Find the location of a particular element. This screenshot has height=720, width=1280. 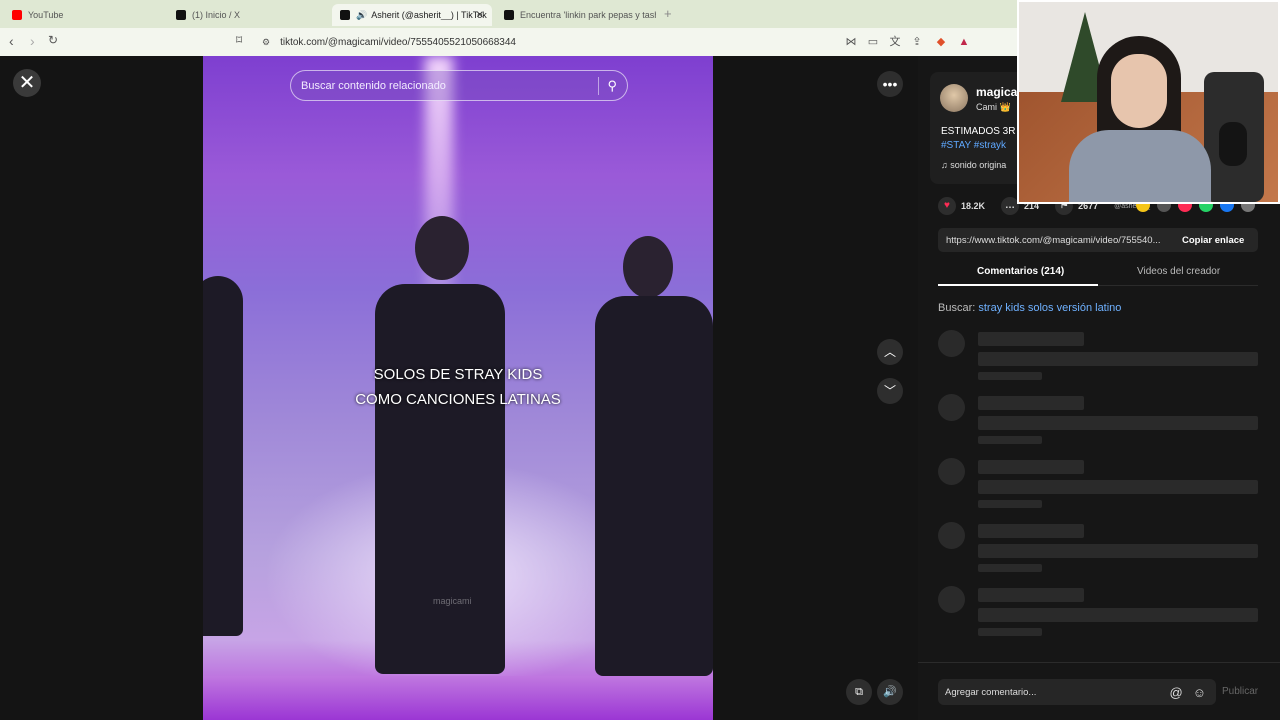

tab-creator-videos: Videos del creador is located at coordinates (1178, 271).